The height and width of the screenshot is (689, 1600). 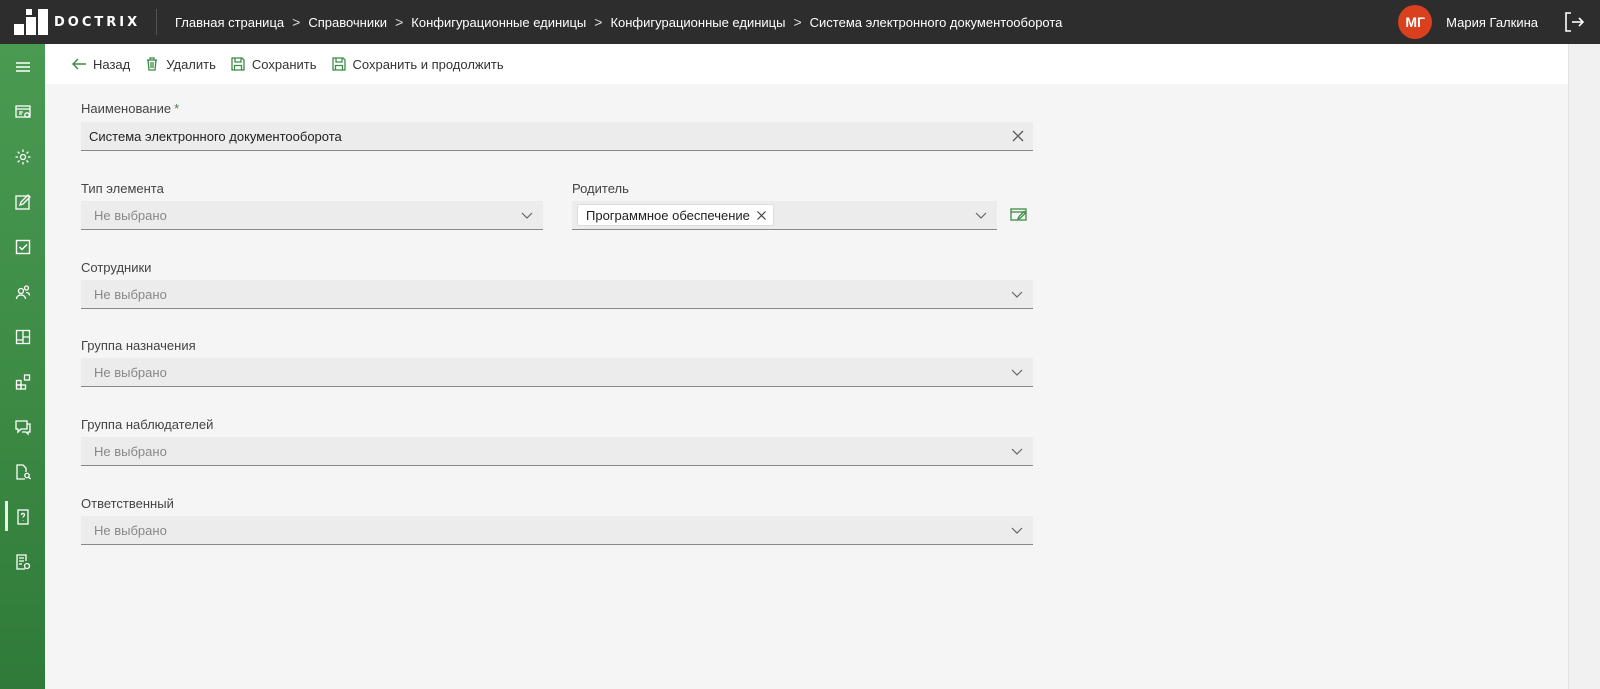 What do you see at coordinates (127, 503) in the screenshot?
I see `responsible-label: Ответственный` at bounding box center [127, 503].